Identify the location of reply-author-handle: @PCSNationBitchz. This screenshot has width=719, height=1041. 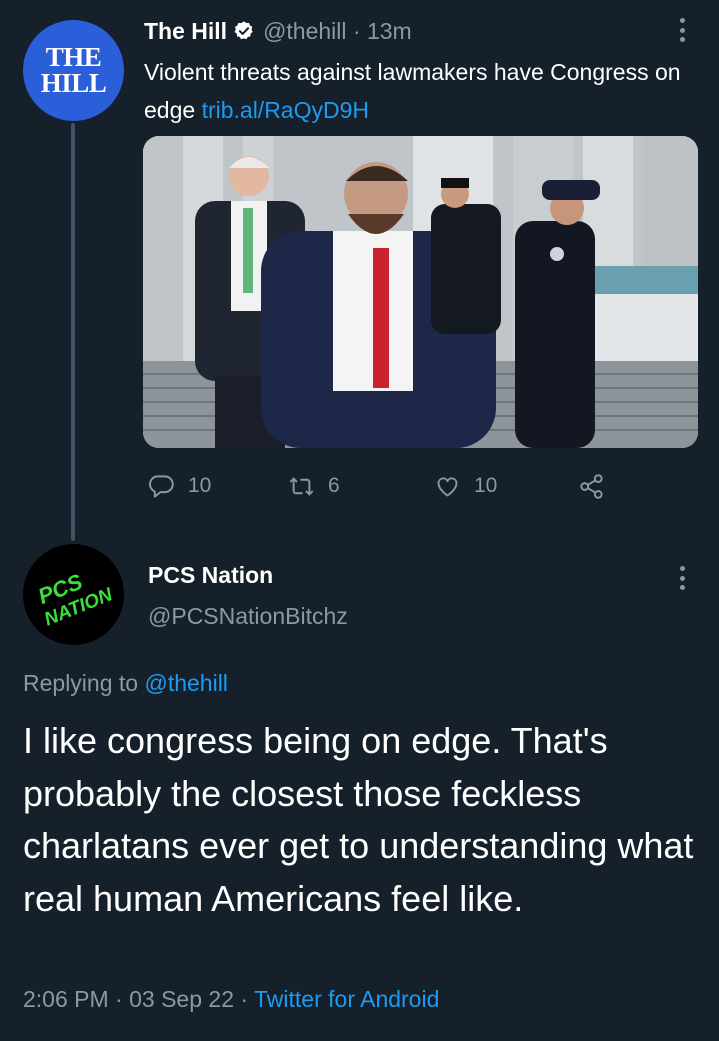
(248, 616).